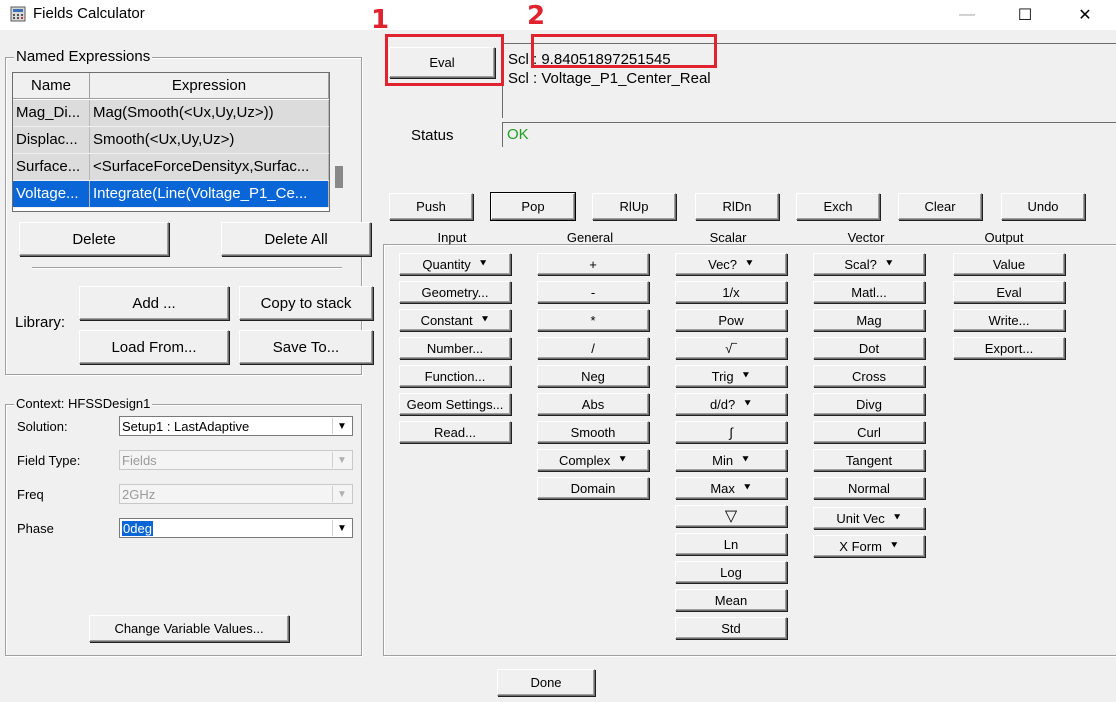  Describe the element at coordinates (731, 292) in the screenshot. I see `reciprocal-button: 1/x` at that location.